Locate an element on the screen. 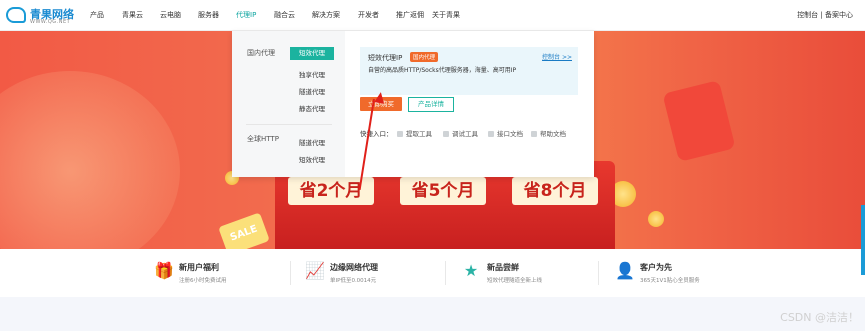 The width and height of the screenshot is (865, 331). product-badge: 国内代理 is located at coordinates (424, 57).